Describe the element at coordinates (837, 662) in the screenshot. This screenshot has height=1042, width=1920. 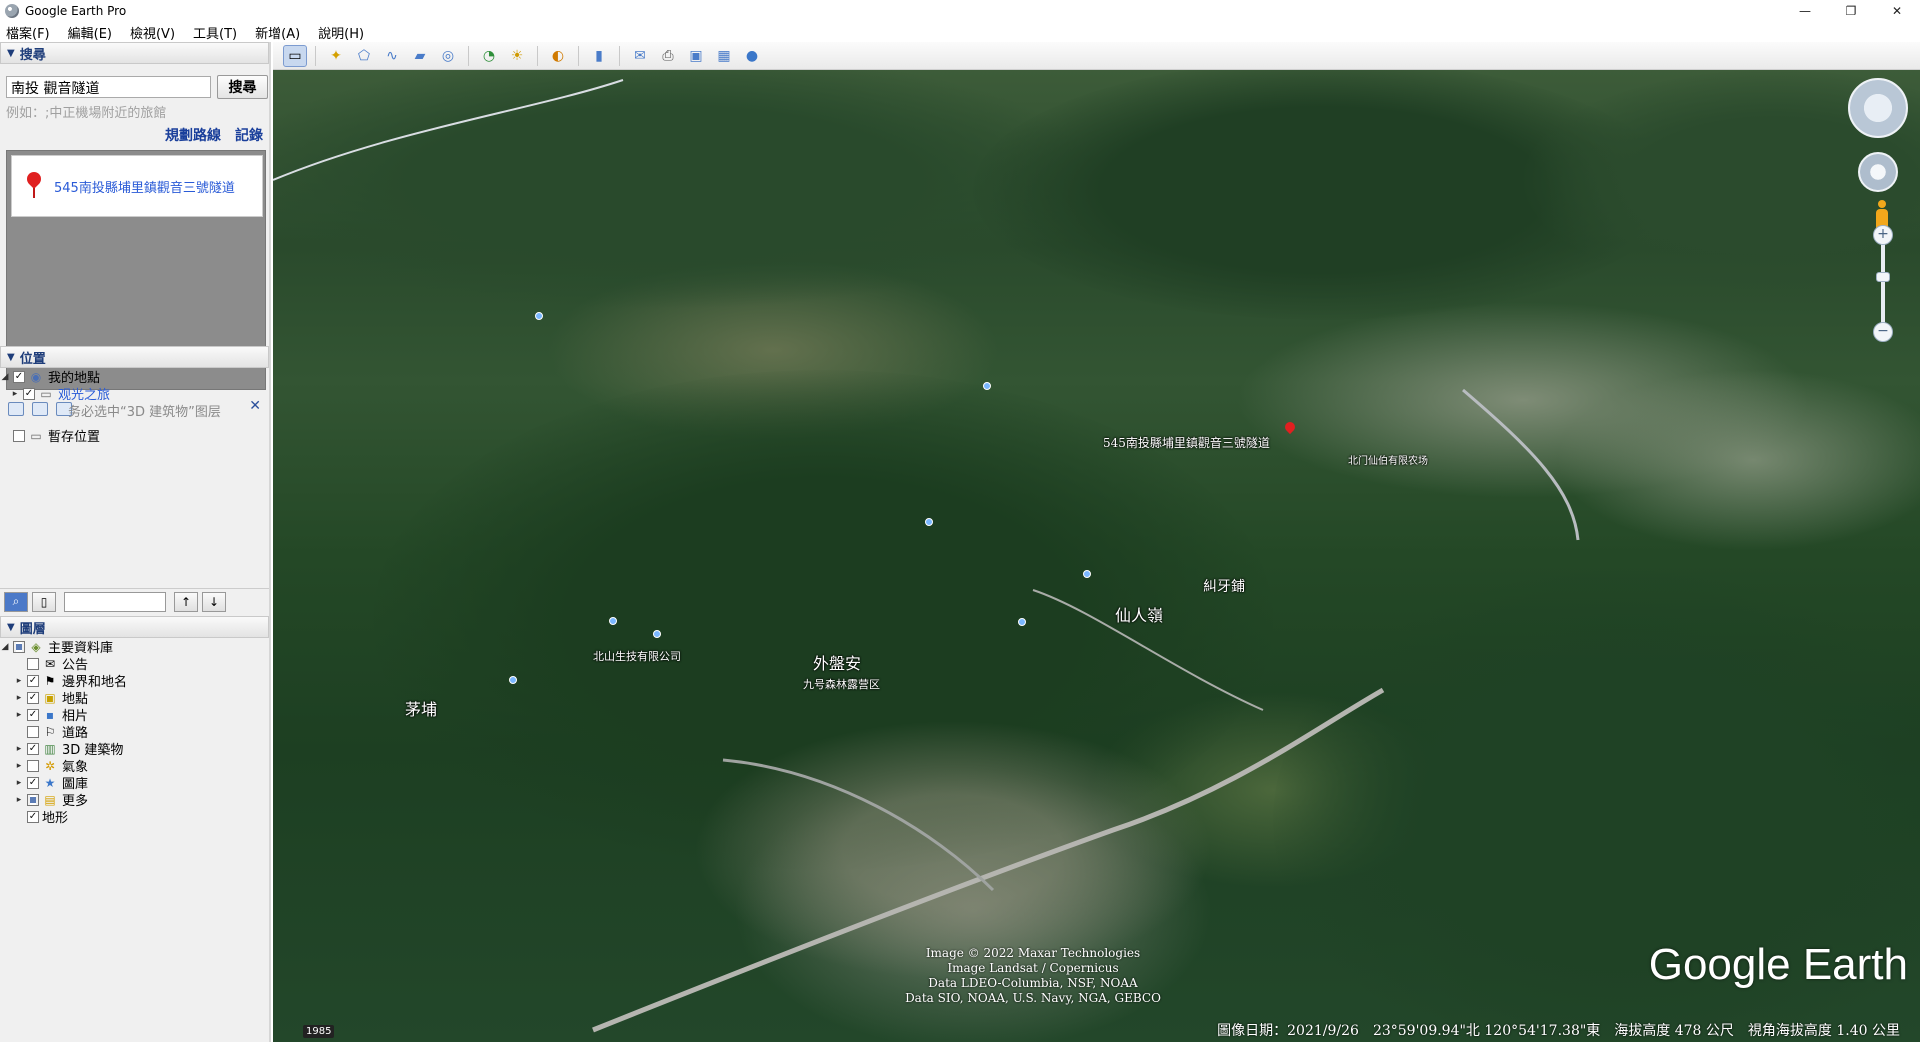
I see `place-label: 外盤安` at that location.